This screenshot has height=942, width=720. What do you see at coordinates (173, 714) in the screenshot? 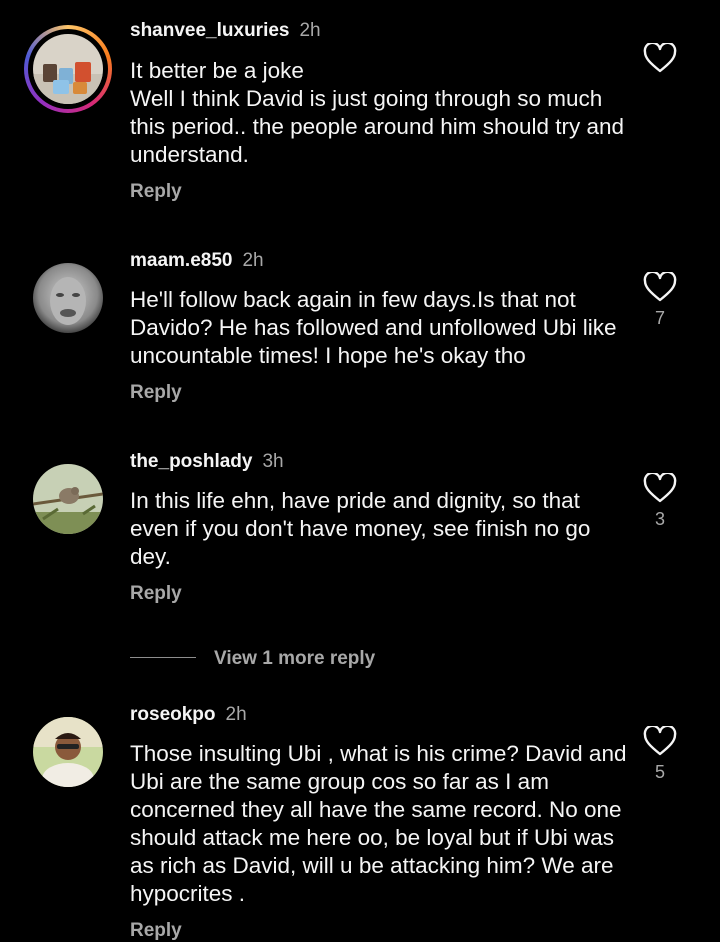
I see `username-text: roseokpo` at bounding box center [173, 714].